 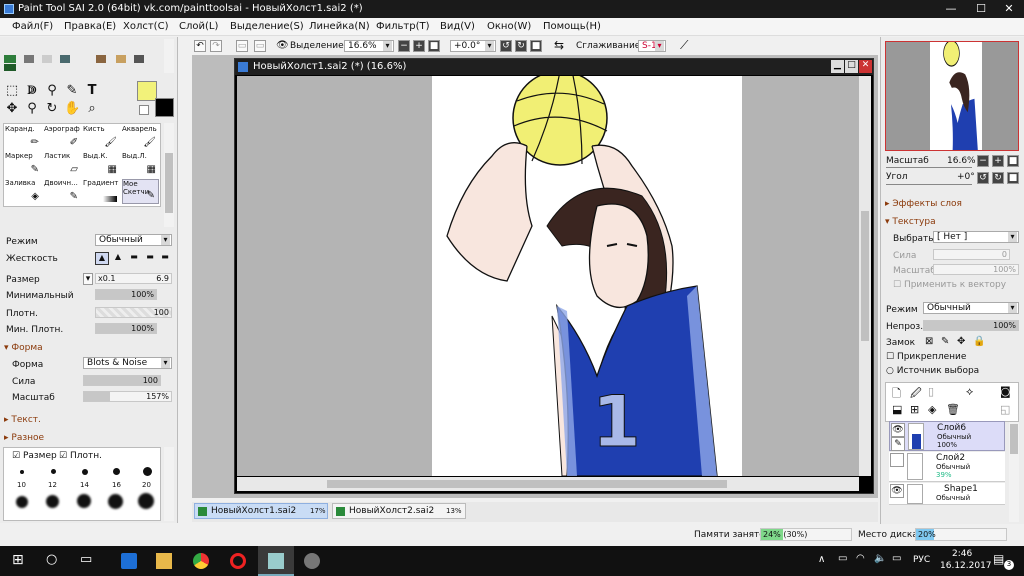 What do you see at coordinates (860, 558) in the screenshot?
I see `wifi-icon: ◠` at bounding box center [860, 558].